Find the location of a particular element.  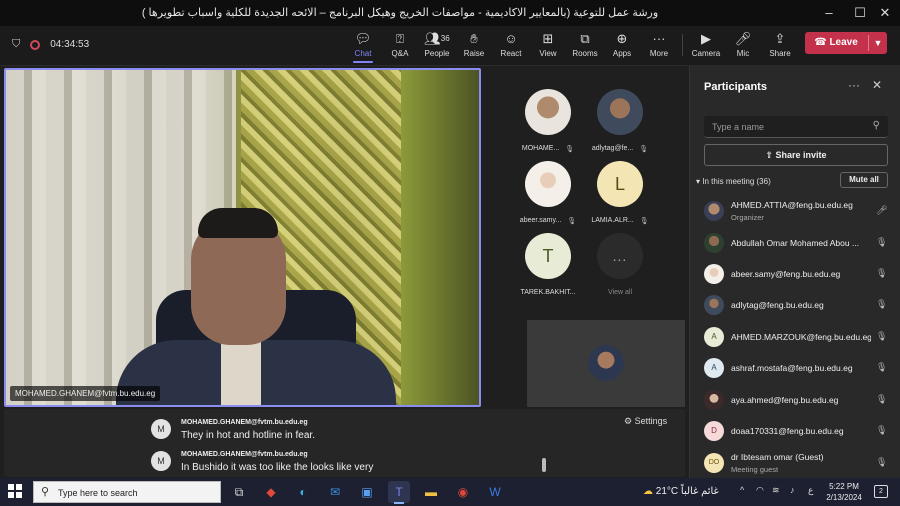

camera-off-icon: ▶︎ is located at coordinates (706, 38).